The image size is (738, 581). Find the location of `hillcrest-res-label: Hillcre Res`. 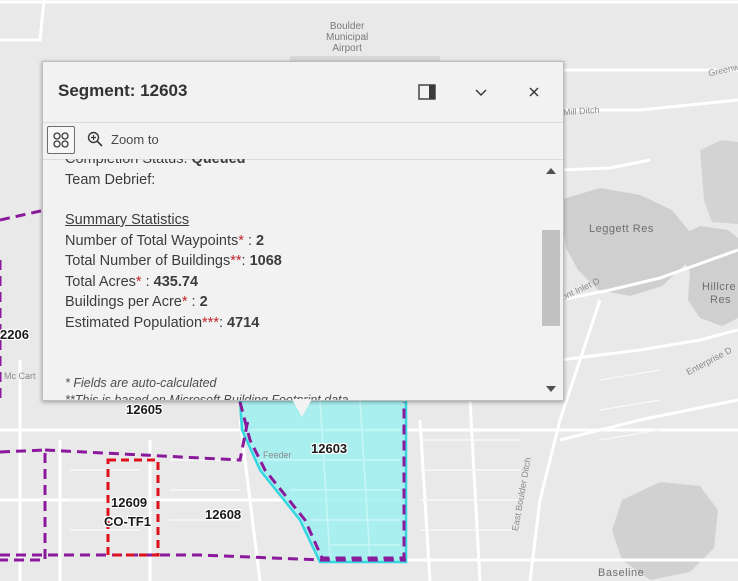

hillcrest-res-label: Hillcre Res is located at coordinates (719, 293).